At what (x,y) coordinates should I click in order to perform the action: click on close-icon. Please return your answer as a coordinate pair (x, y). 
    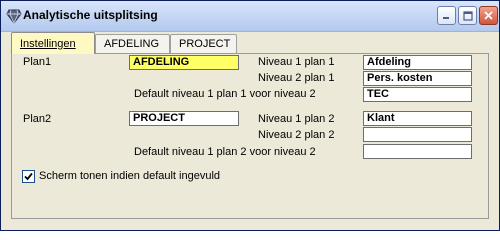
    Looking at the image, I should click on (488, 15).